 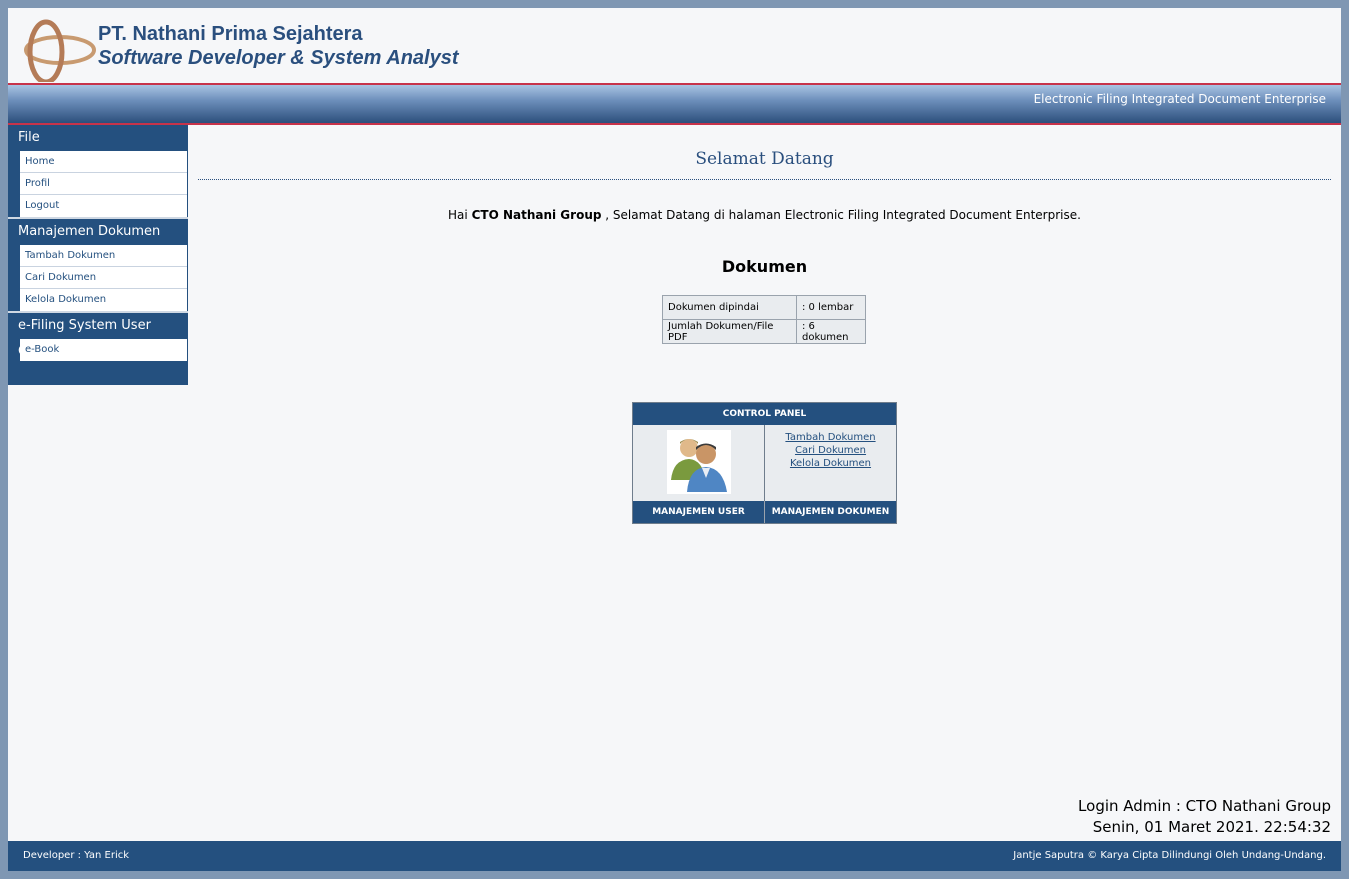 I want to click on doc-label-pdf: Jumlah Dokumen/File PDF, so click(x=729, y=331).